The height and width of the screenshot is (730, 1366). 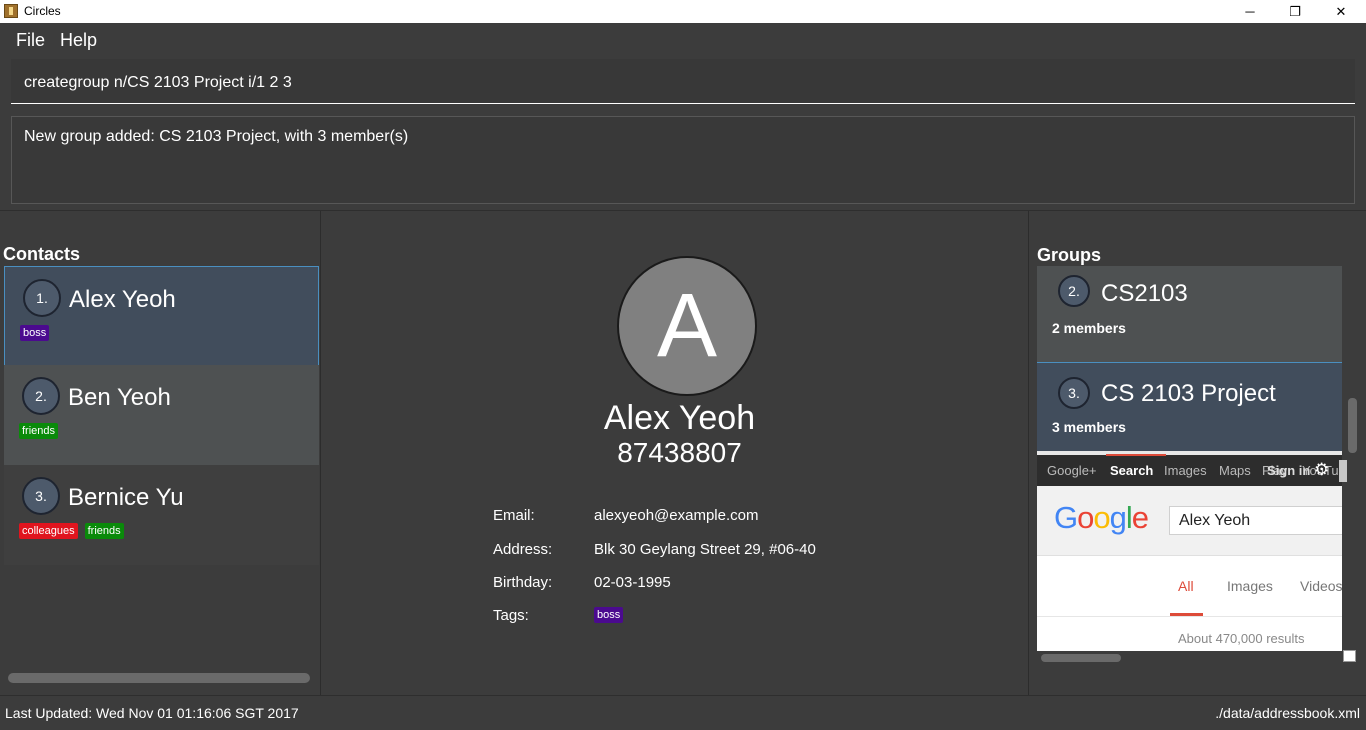 I want to click on group-card: 3. CS 2103 Project 3 members, so click(x=1189, y=410).